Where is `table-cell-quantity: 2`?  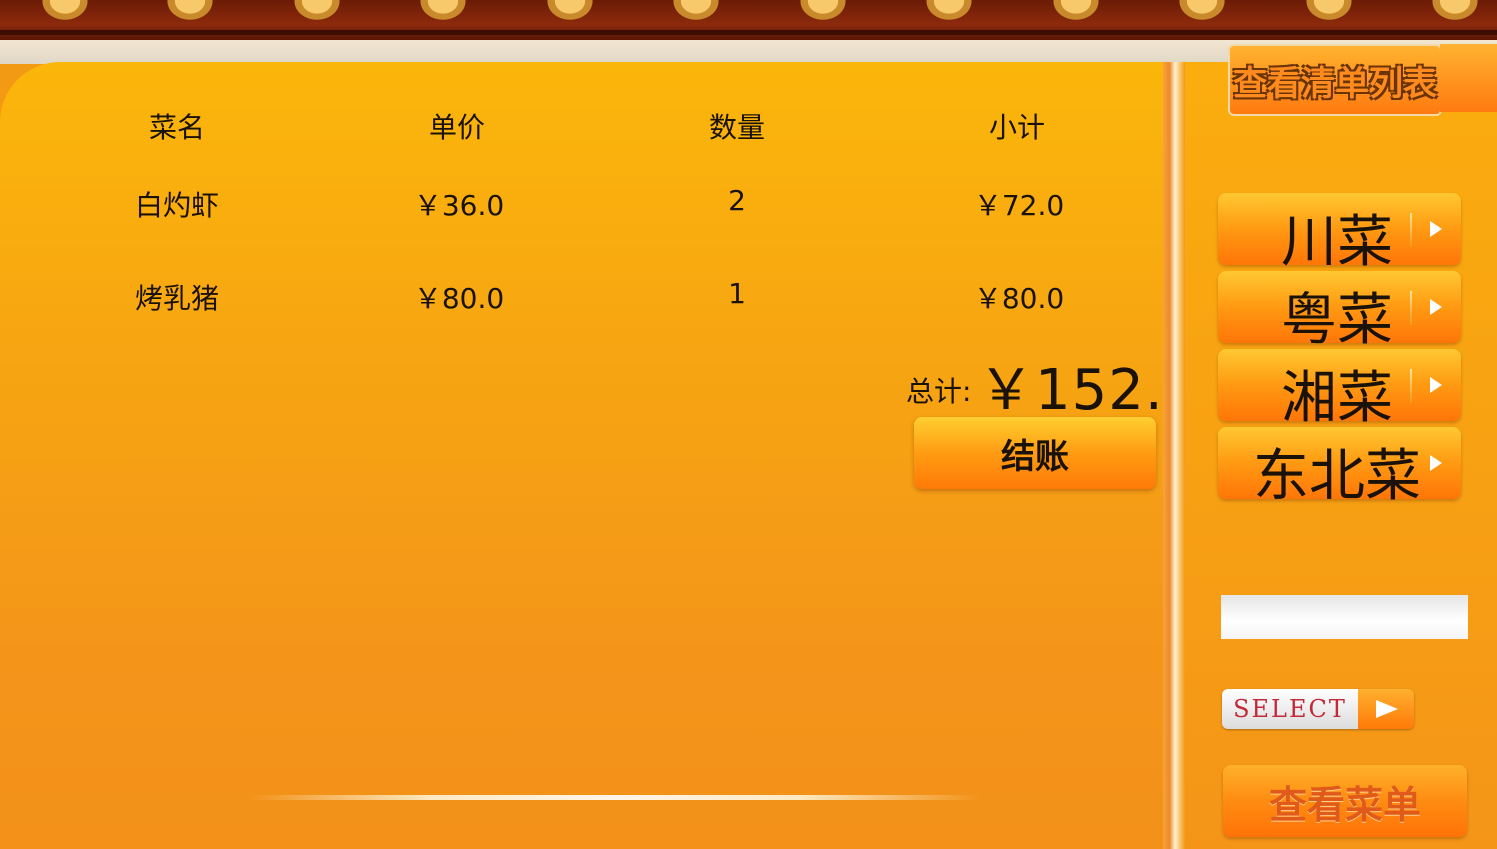
table-cell-quantity: 2 is located at coordinates (737, 200).